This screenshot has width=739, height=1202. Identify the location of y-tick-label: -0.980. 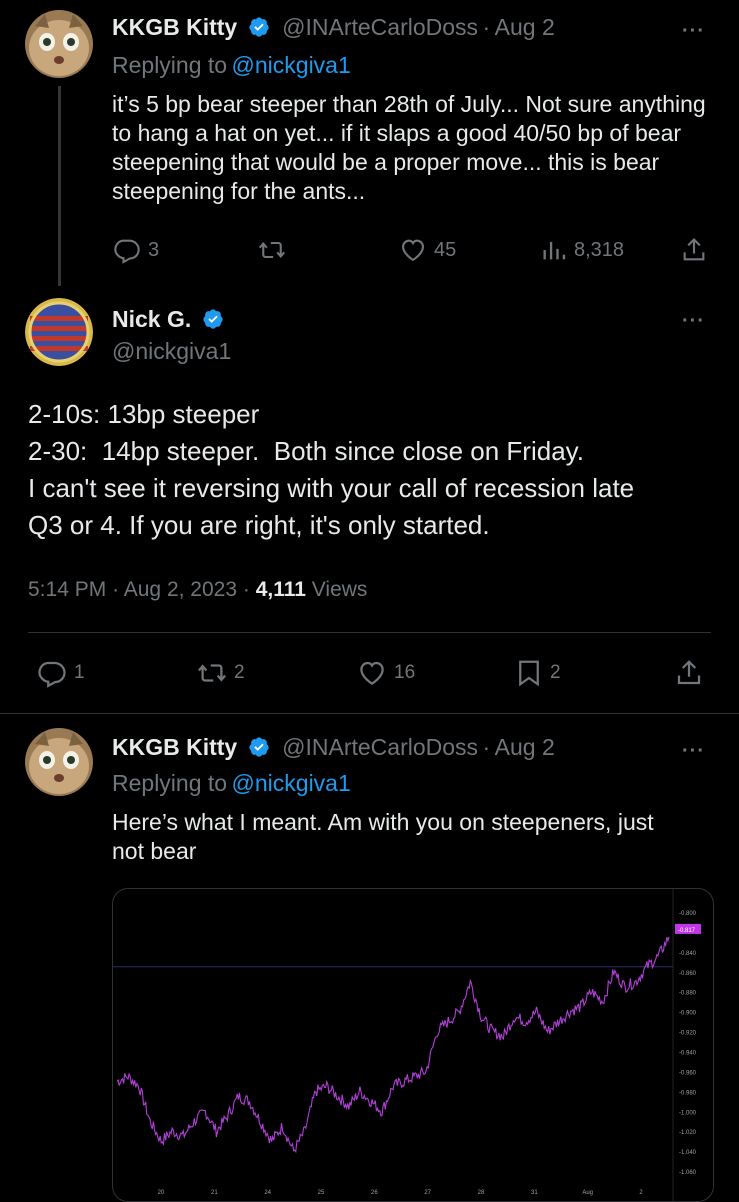
(688, 1093).